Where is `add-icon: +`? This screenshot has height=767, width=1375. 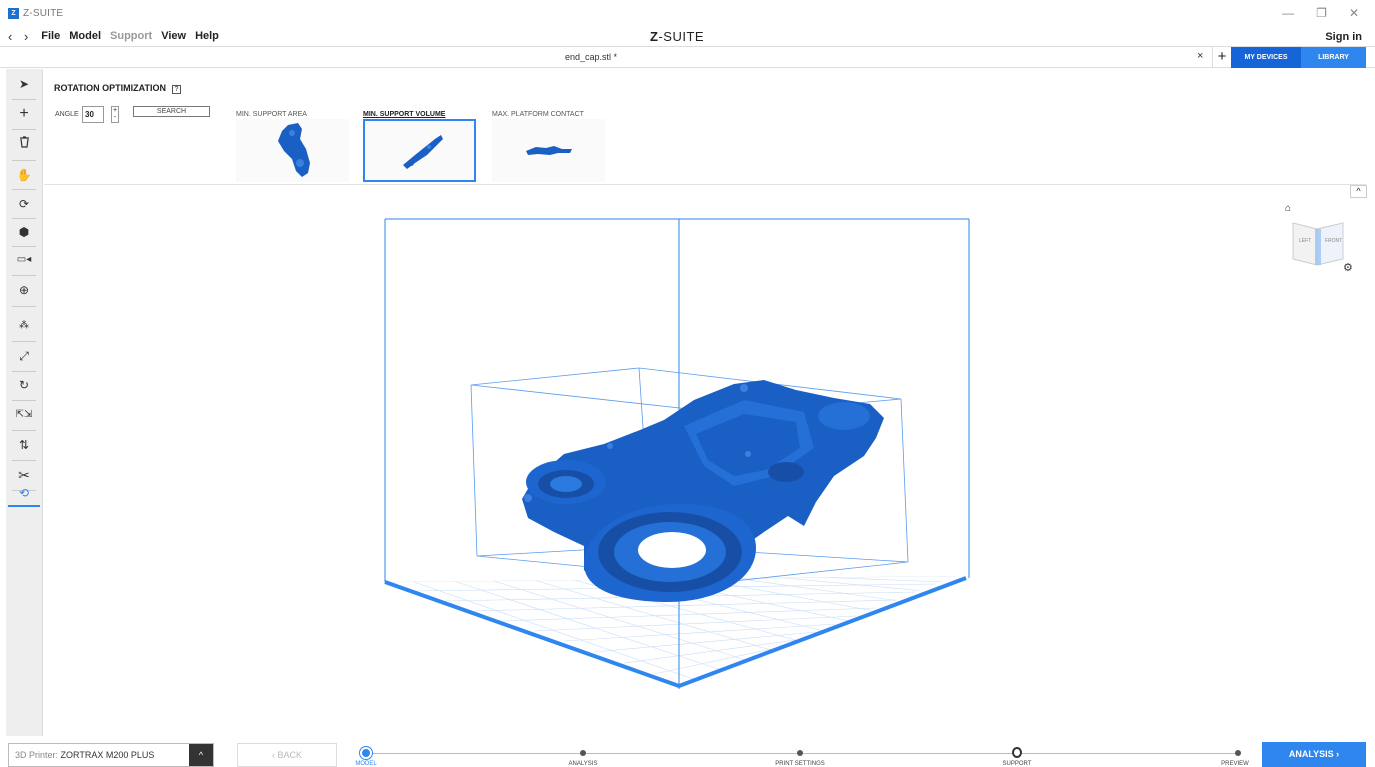 add-icon: + is located at coordinates (24, 114).